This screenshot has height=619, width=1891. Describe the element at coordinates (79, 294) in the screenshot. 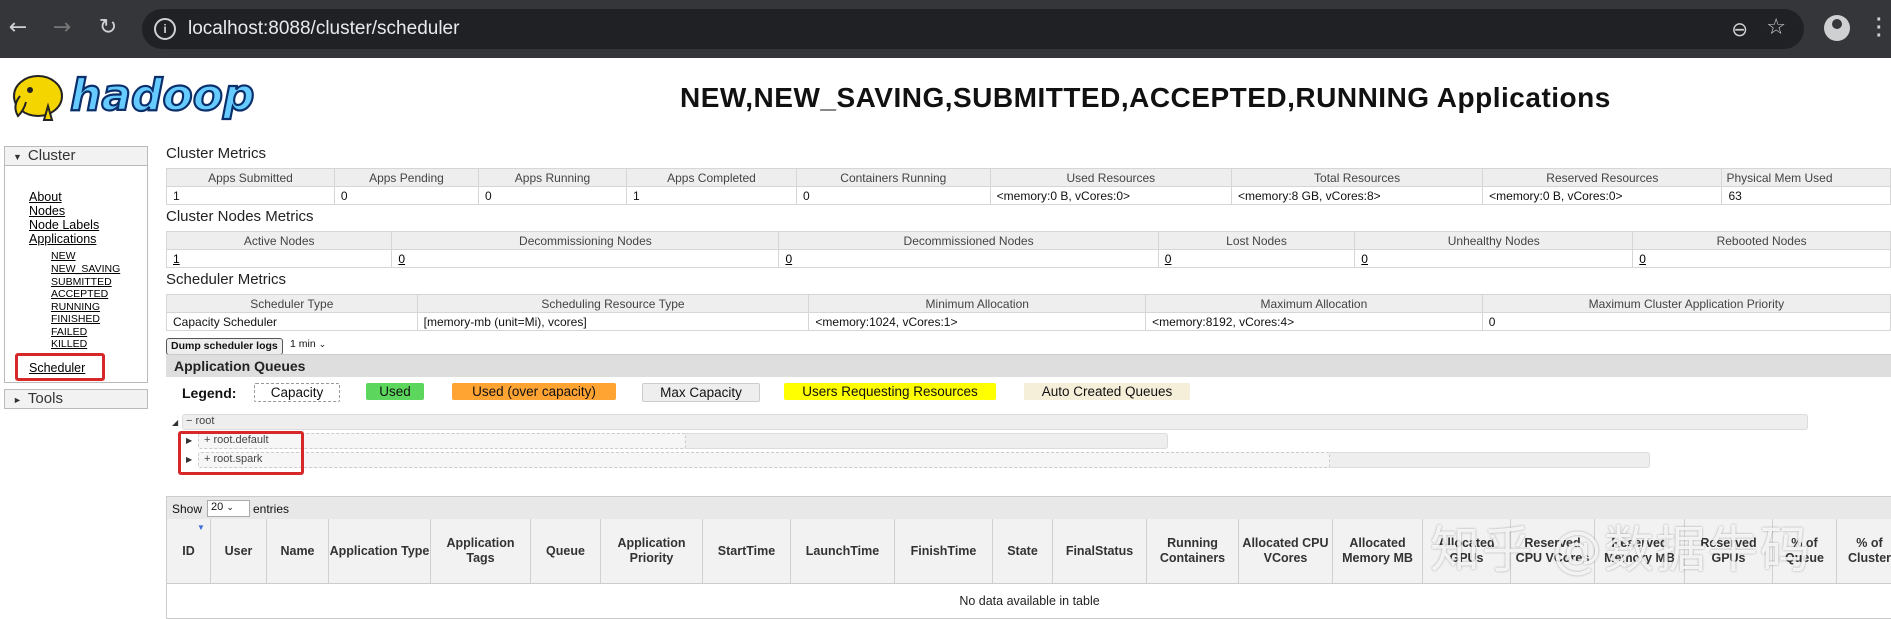

I see `app-state-accepted: ACCEPTED` at that location.